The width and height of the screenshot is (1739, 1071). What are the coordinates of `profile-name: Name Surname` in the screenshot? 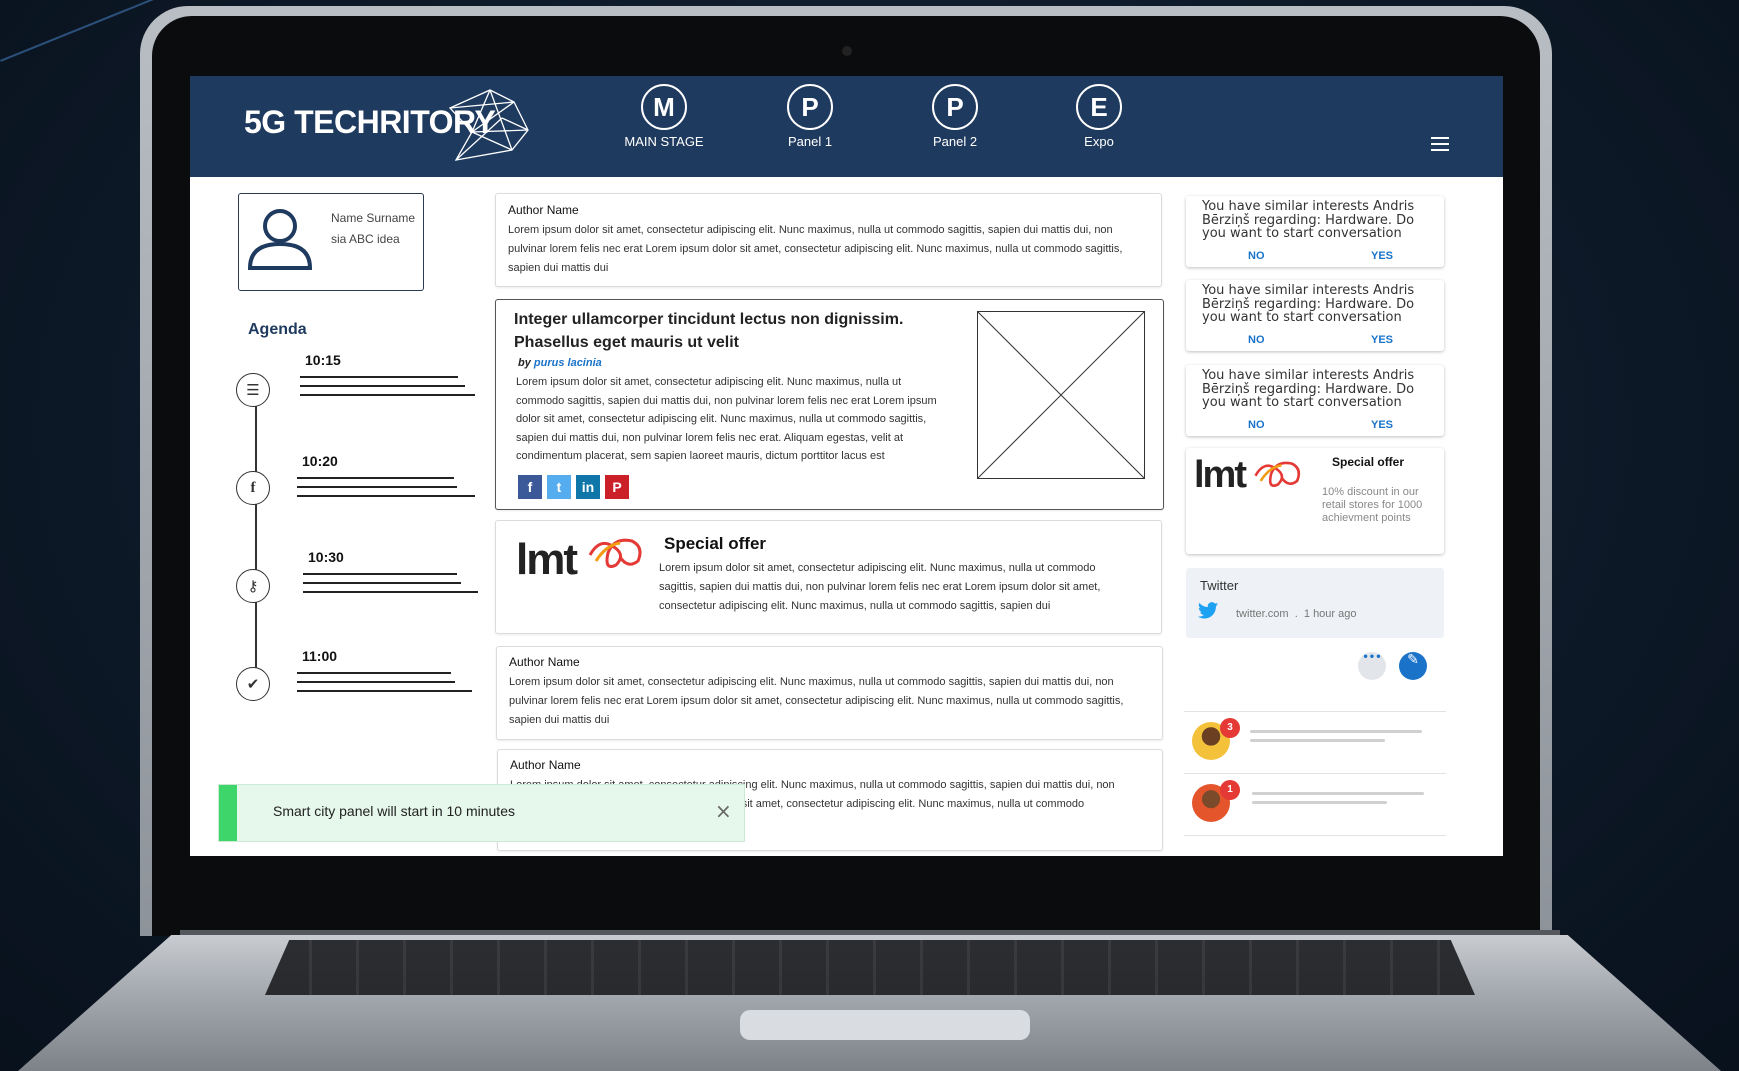 It's located at (373, 218).